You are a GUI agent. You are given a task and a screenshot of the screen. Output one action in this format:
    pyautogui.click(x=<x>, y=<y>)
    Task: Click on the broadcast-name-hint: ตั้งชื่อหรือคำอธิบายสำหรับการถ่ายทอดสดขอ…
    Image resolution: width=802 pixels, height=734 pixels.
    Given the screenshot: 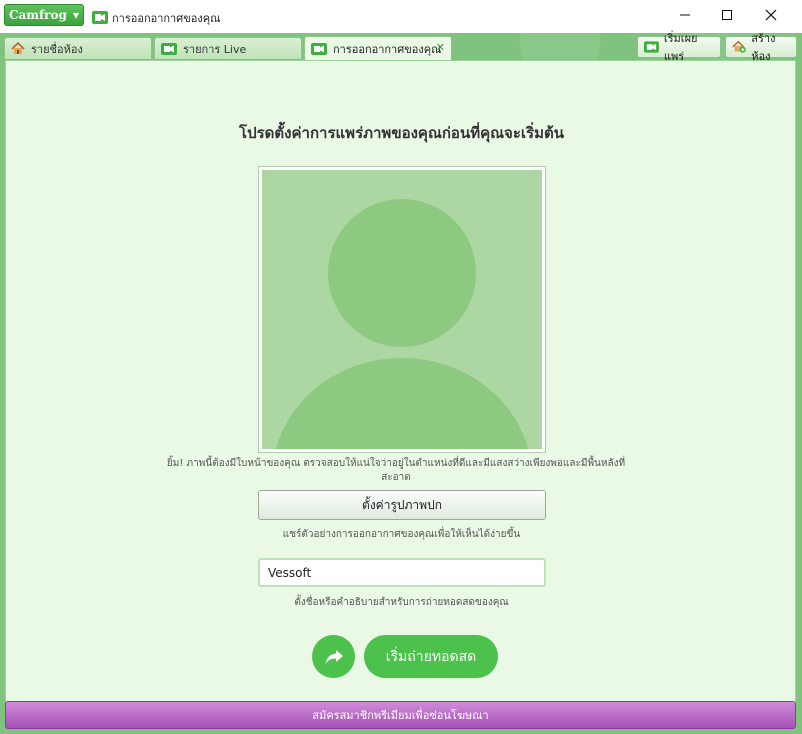 What is the action you would take?
    pyautogui.click(x=401, y=602)
    